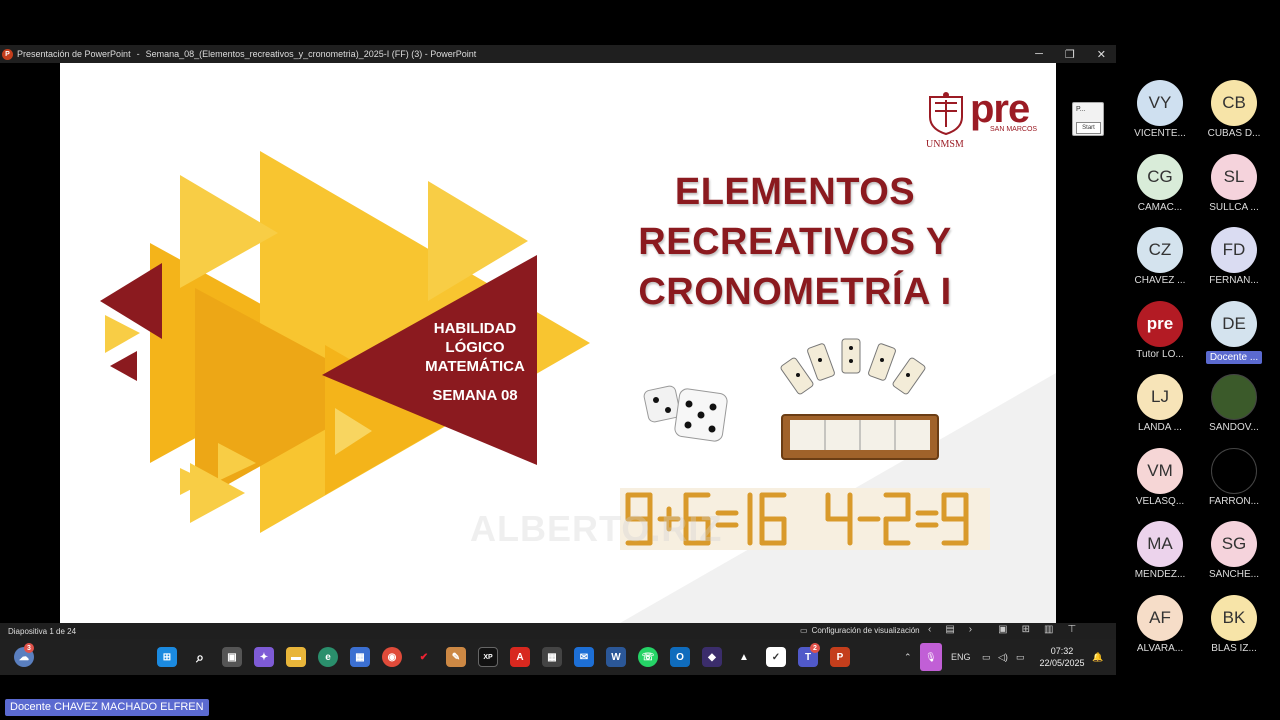  What do you see at coordinates (931, 657) in the screenshot?
I see `microphone-icon: 🎙` at bounding box center [931, 657].